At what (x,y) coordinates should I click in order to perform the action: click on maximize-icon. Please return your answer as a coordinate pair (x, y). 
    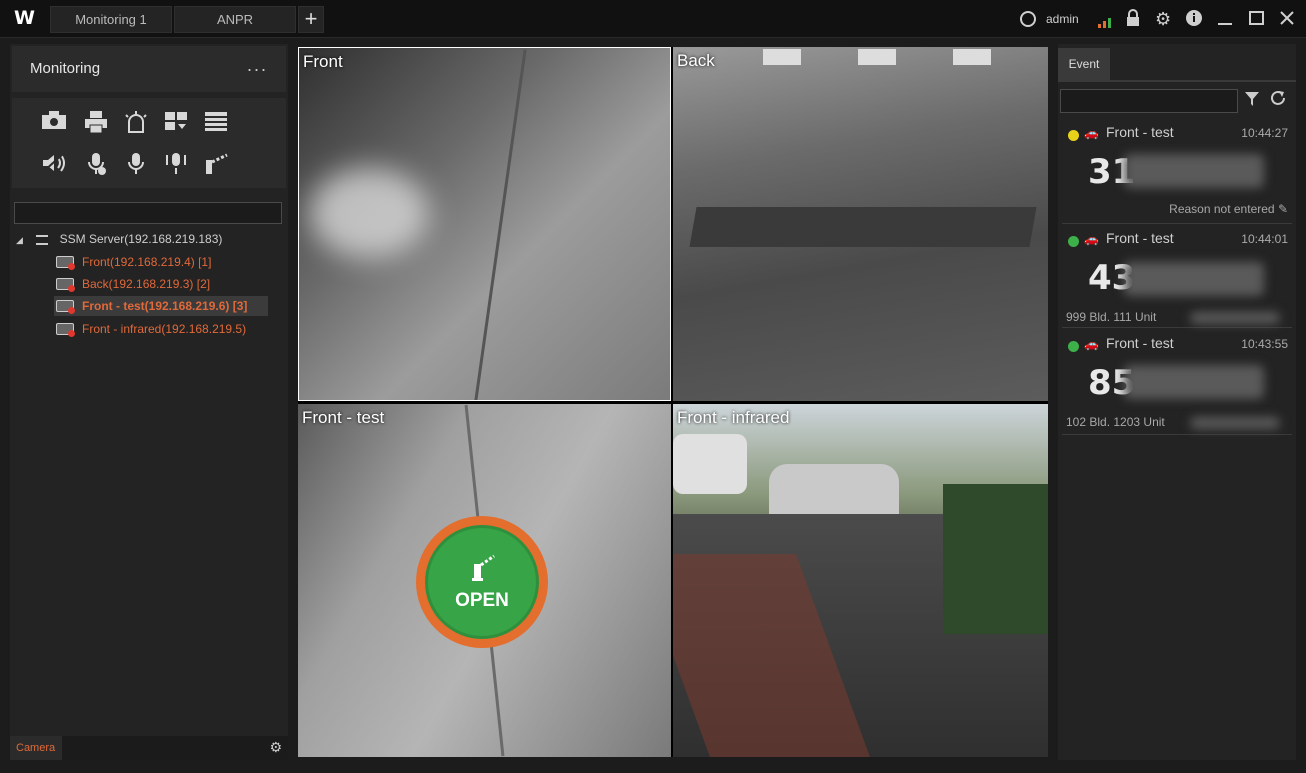
    Looking at the image, I should click on (1256, 19).